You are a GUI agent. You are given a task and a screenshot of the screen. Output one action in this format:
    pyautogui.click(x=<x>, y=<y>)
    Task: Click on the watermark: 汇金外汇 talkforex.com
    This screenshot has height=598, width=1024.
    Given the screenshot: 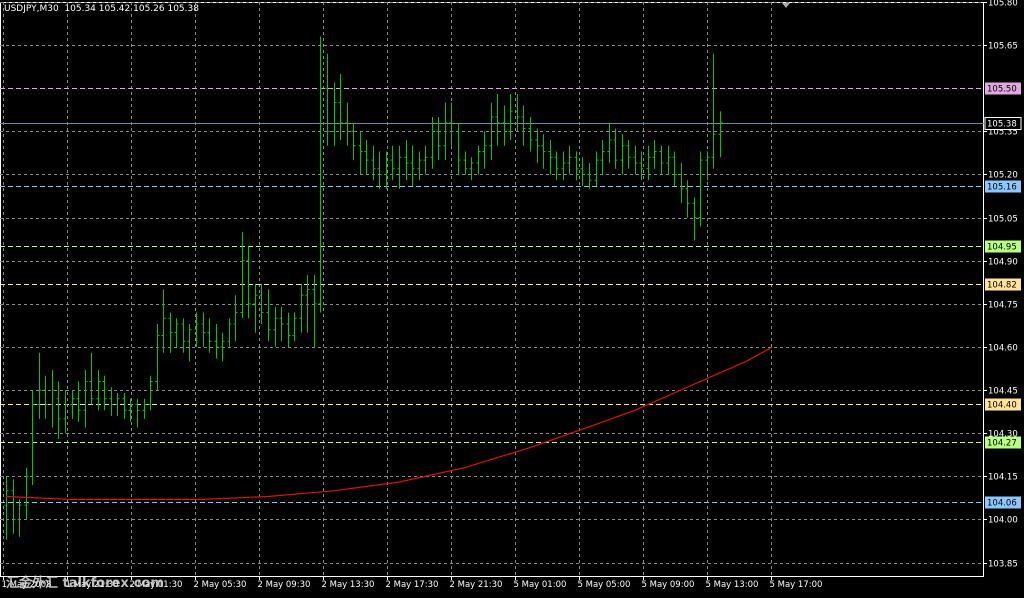 What is the action you would take?
    pyautogui.click(x=85, y=583)
    